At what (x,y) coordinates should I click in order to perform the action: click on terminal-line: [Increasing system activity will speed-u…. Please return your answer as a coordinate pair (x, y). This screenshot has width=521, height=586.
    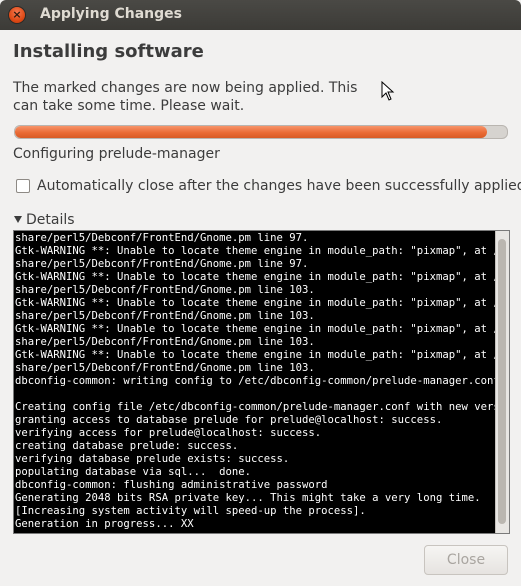
    Looking at the image, I should click on (190, 511).